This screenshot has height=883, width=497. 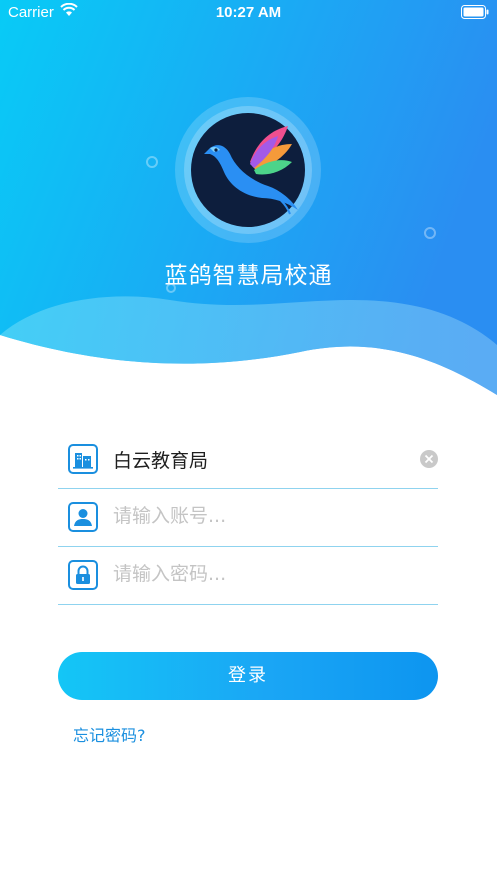 I want to click on clock: 10:27 AM, so click(x=248, y=12).